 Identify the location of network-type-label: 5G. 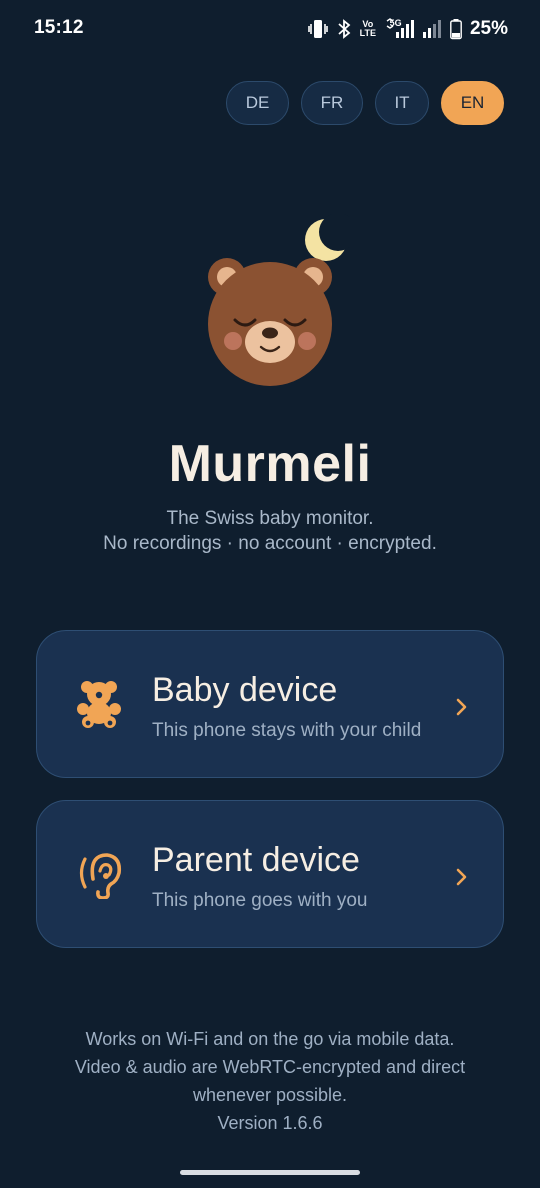
(395, 23).